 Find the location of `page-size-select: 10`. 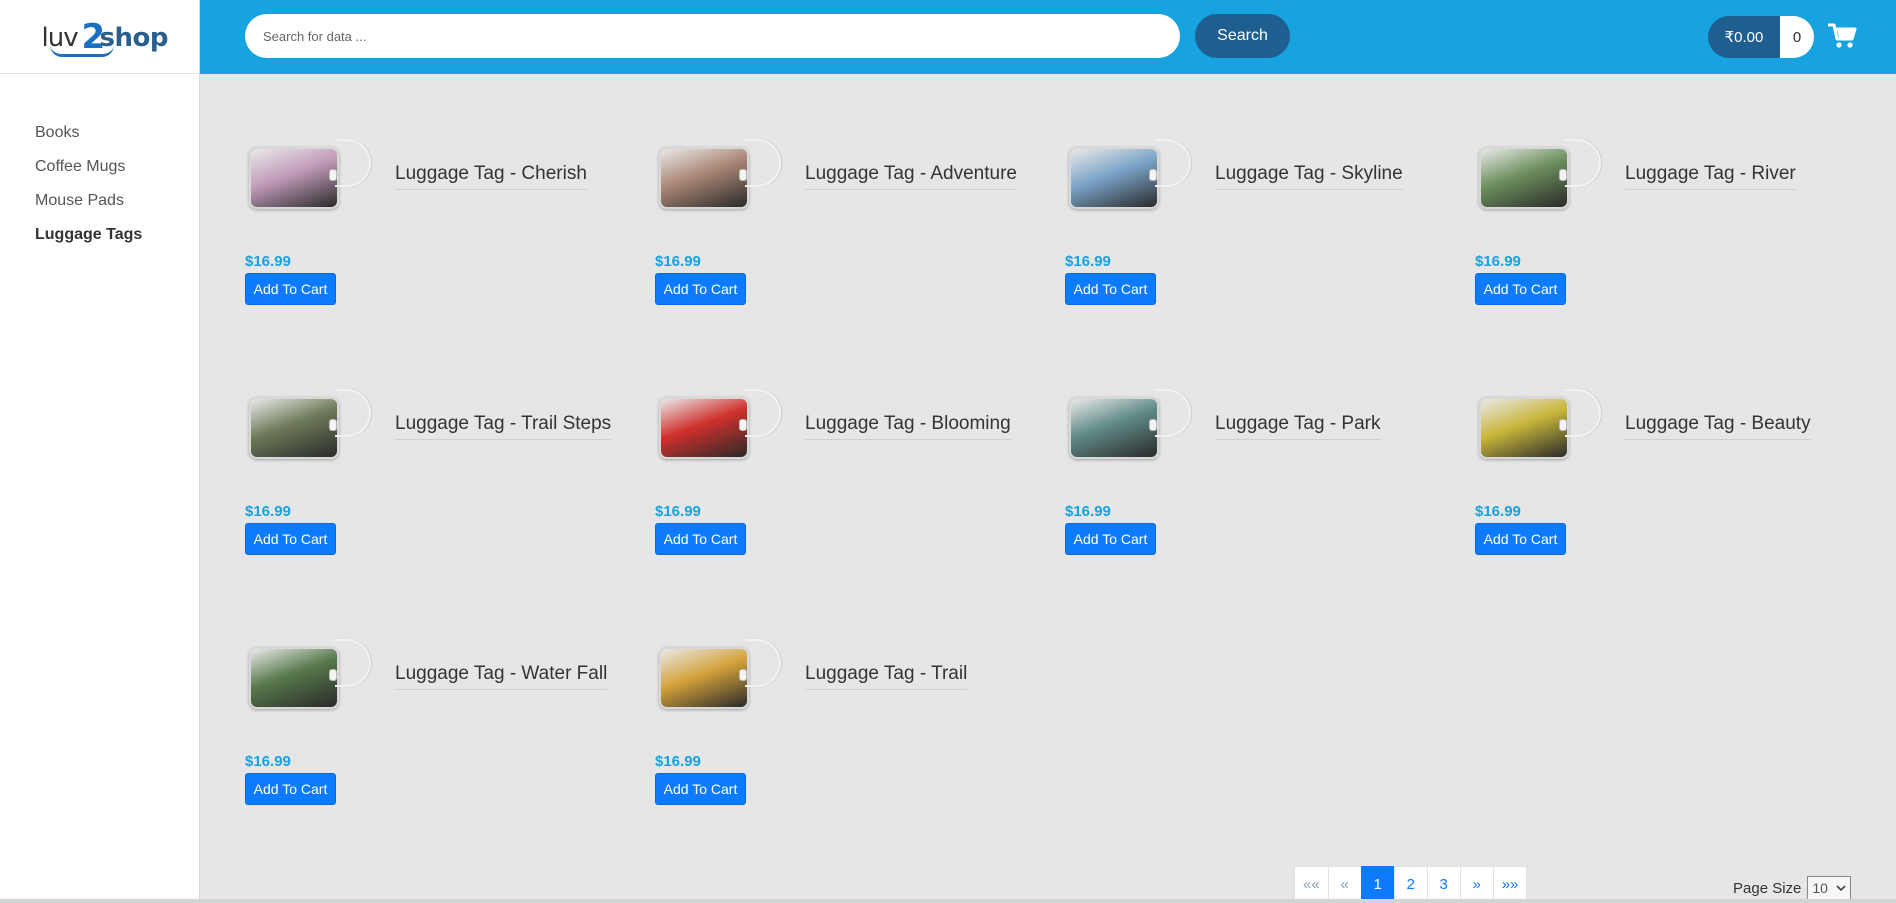

page-size-select: 10 is located at coordinates (1829, 888).